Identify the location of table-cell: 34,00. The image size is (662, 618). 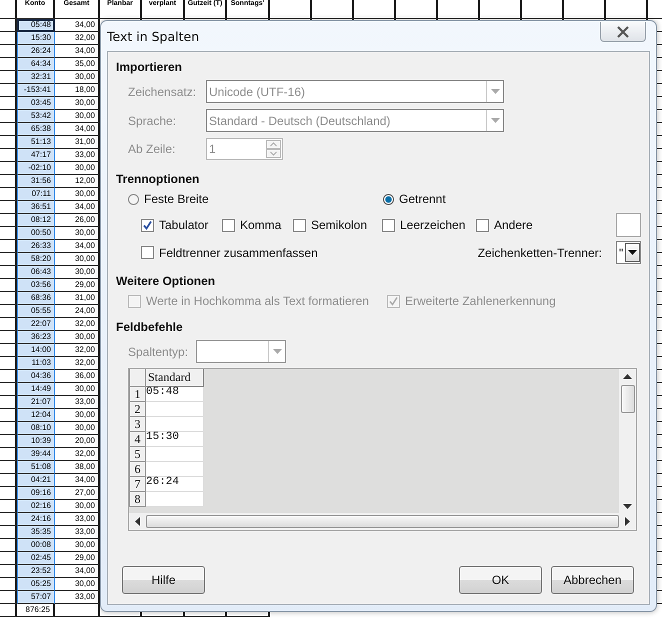
(77, 571).